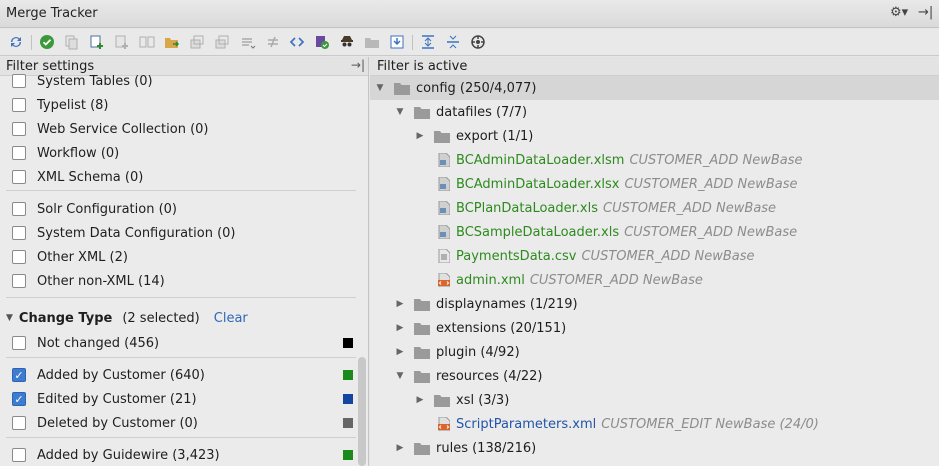 The width and height of the screenshot is (939, 466). What do you see at coordinates (127, 318) in the screenshot?
I see `change-type-section-header: ▼ Change Type (2 selected) Clear` at bounding box center [127, 318].